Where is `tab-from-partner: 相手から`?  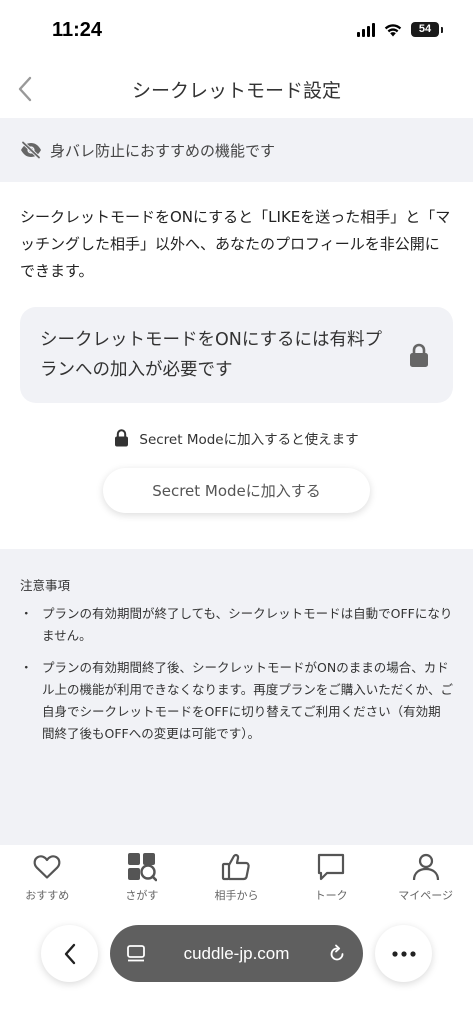
tab-from-partner: 相手から is located at coordinates (236, 877).